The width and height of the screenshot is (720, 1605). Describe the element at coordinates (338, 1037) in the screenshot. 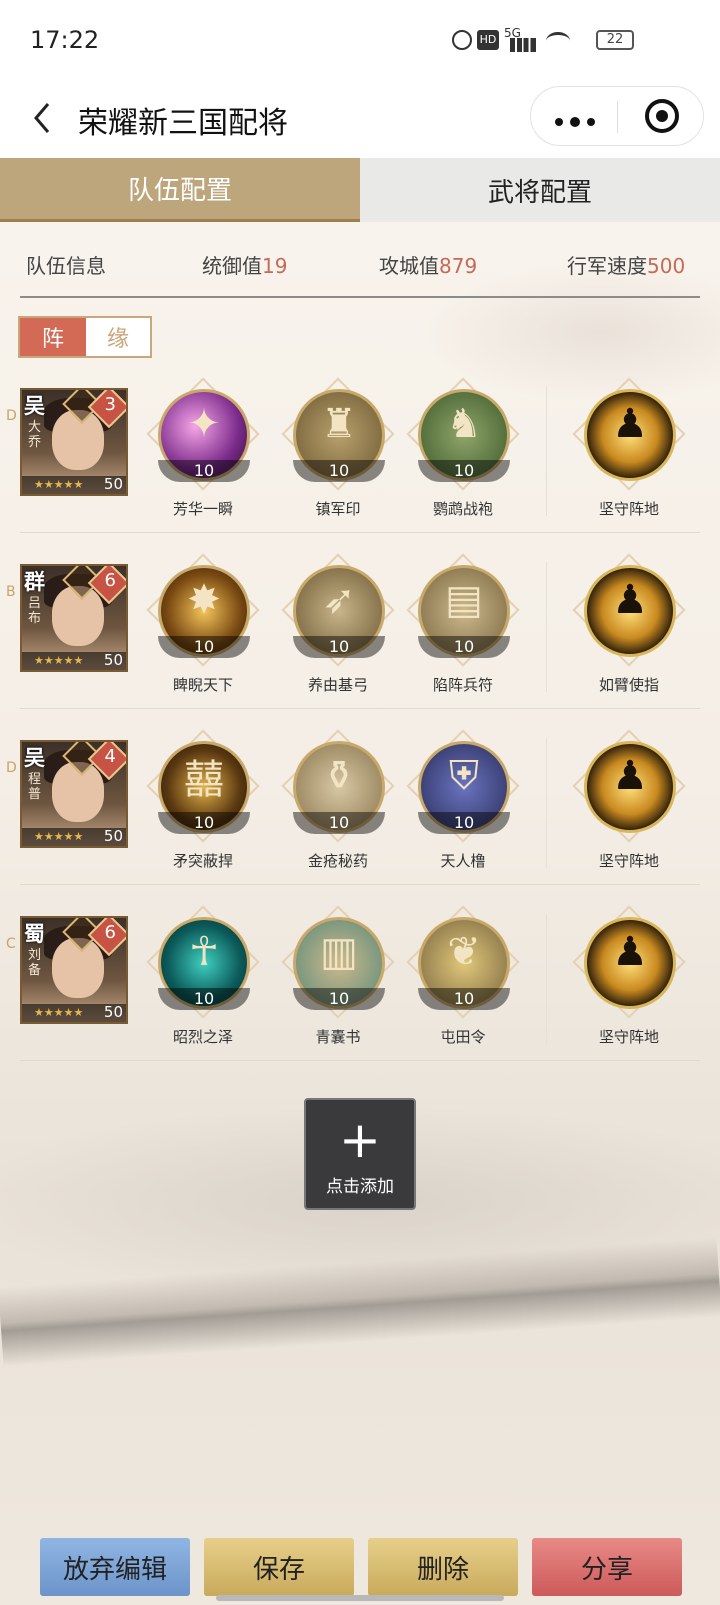

I see `slot-name: 青囊书` at that location.